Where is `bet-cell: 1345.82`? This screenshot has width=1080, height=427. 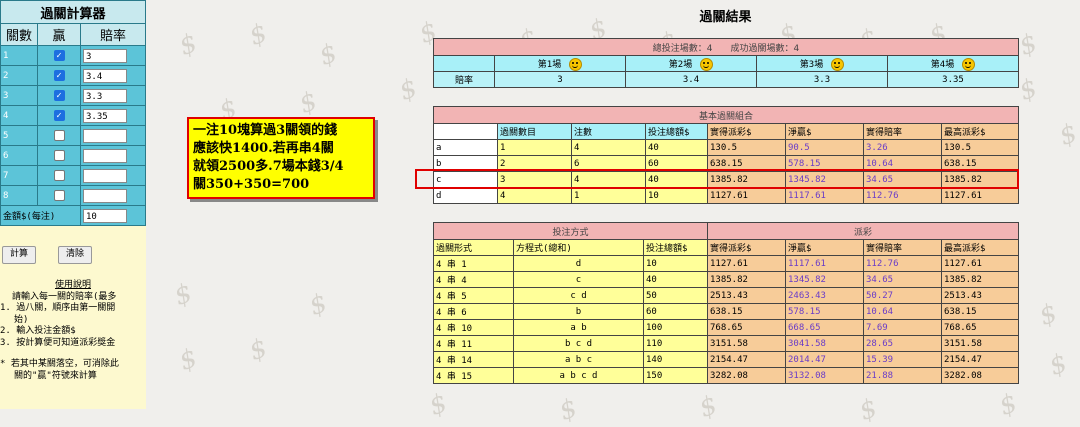 bet-cell: 1345.82 is located at coordinates (824, 279).